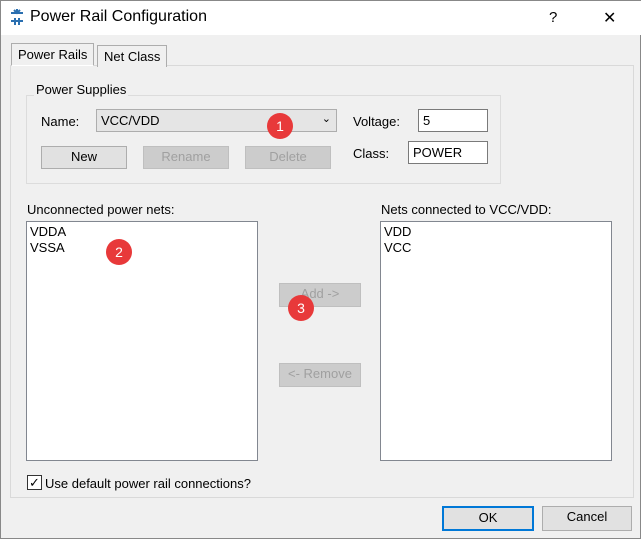  I want to click on ok-button: OK, so click(488, 518).